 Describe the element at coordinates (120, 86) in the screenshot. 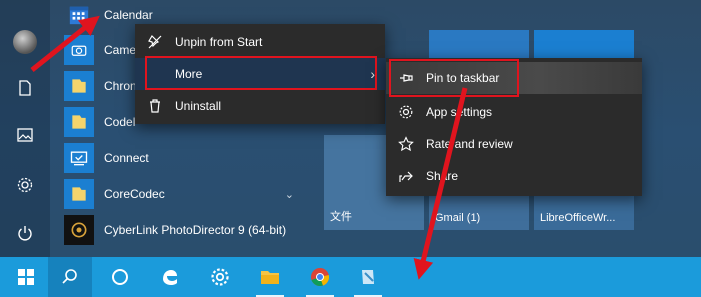

I see `app-label: Chron` at that location.